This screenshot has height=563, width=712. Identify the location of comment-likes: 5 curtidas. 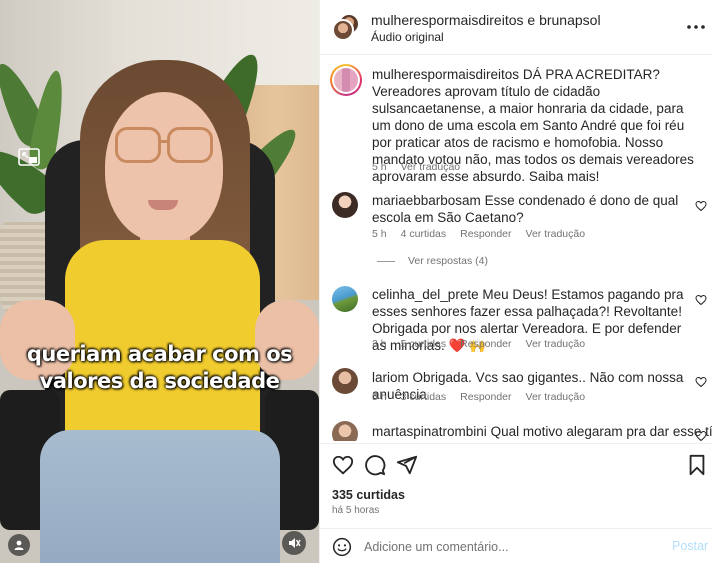
(424, 344).